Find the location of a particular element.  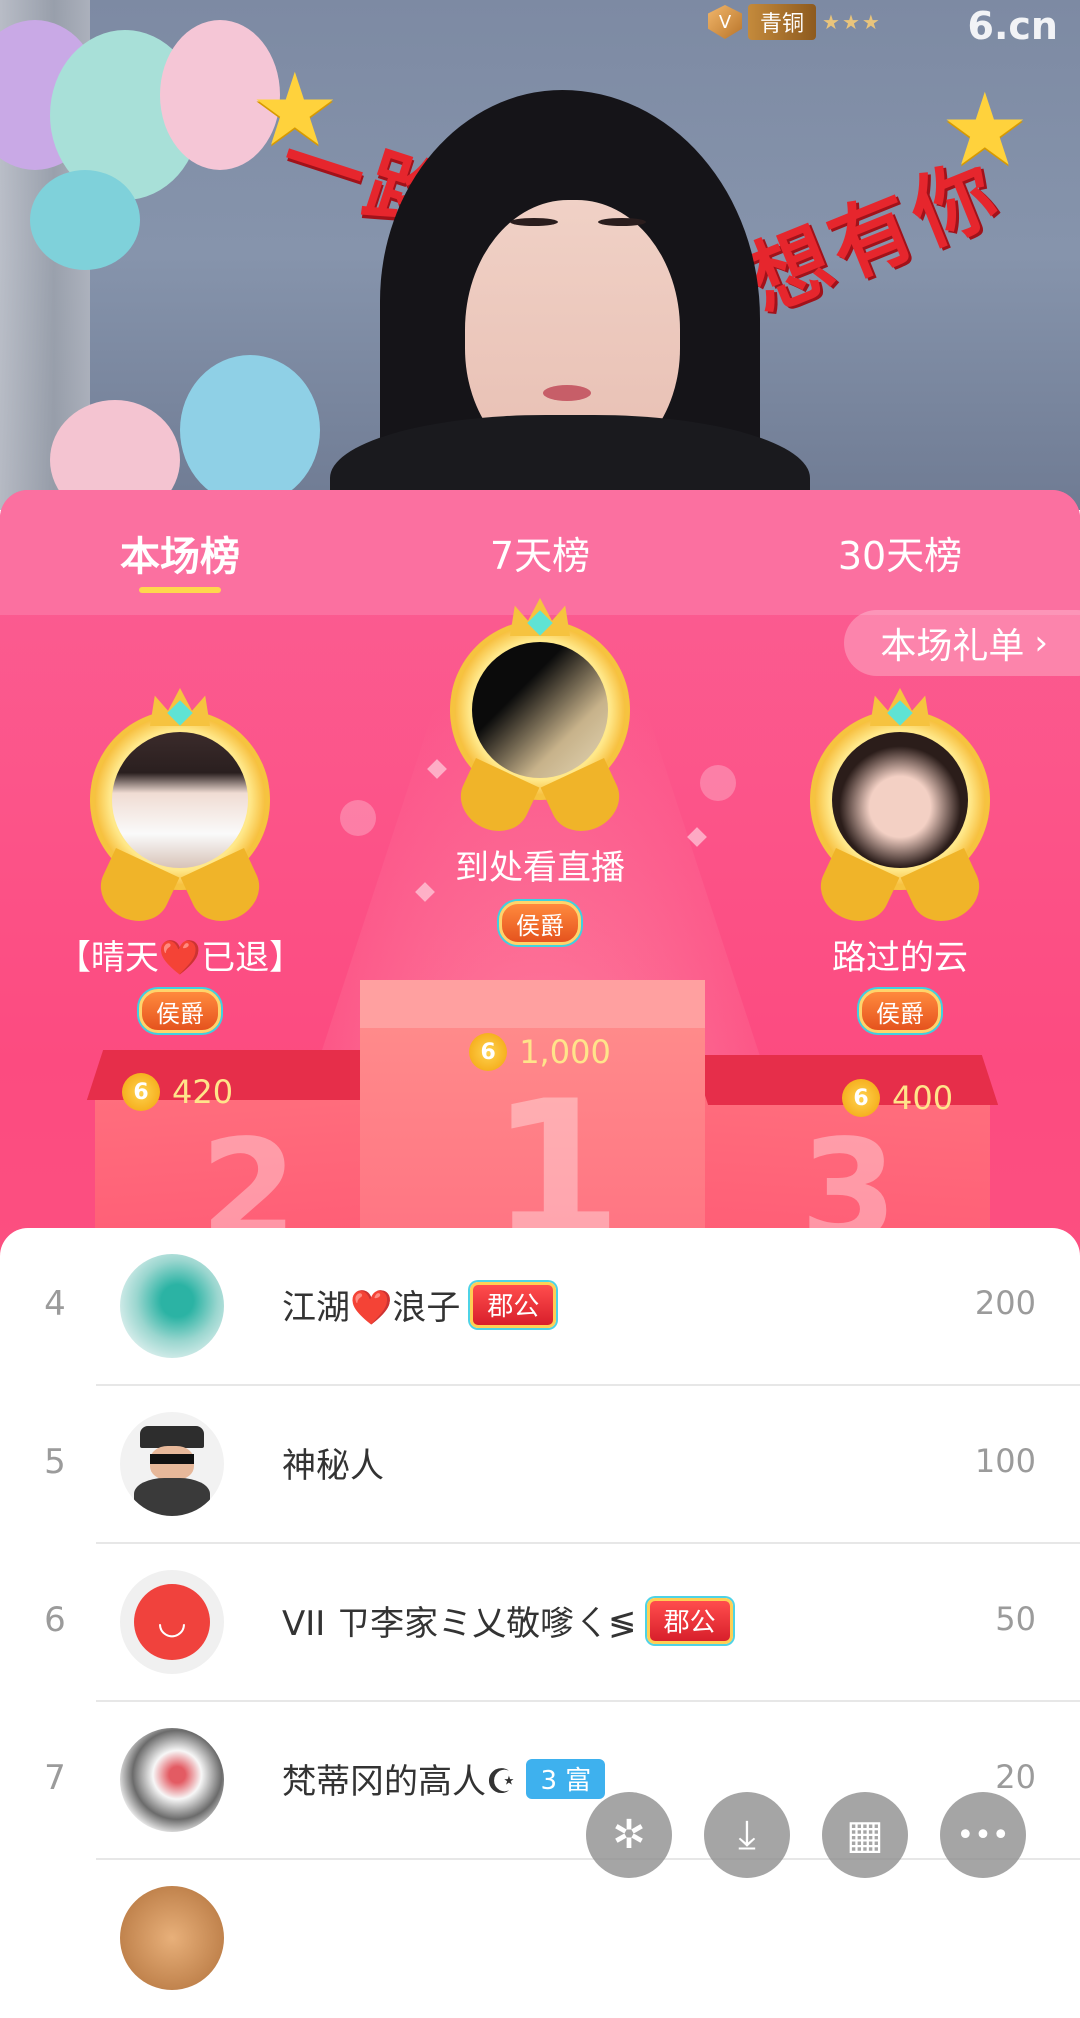

user-name: 梵蒂冈的高人☪ is located at coordinates (399, 1782).